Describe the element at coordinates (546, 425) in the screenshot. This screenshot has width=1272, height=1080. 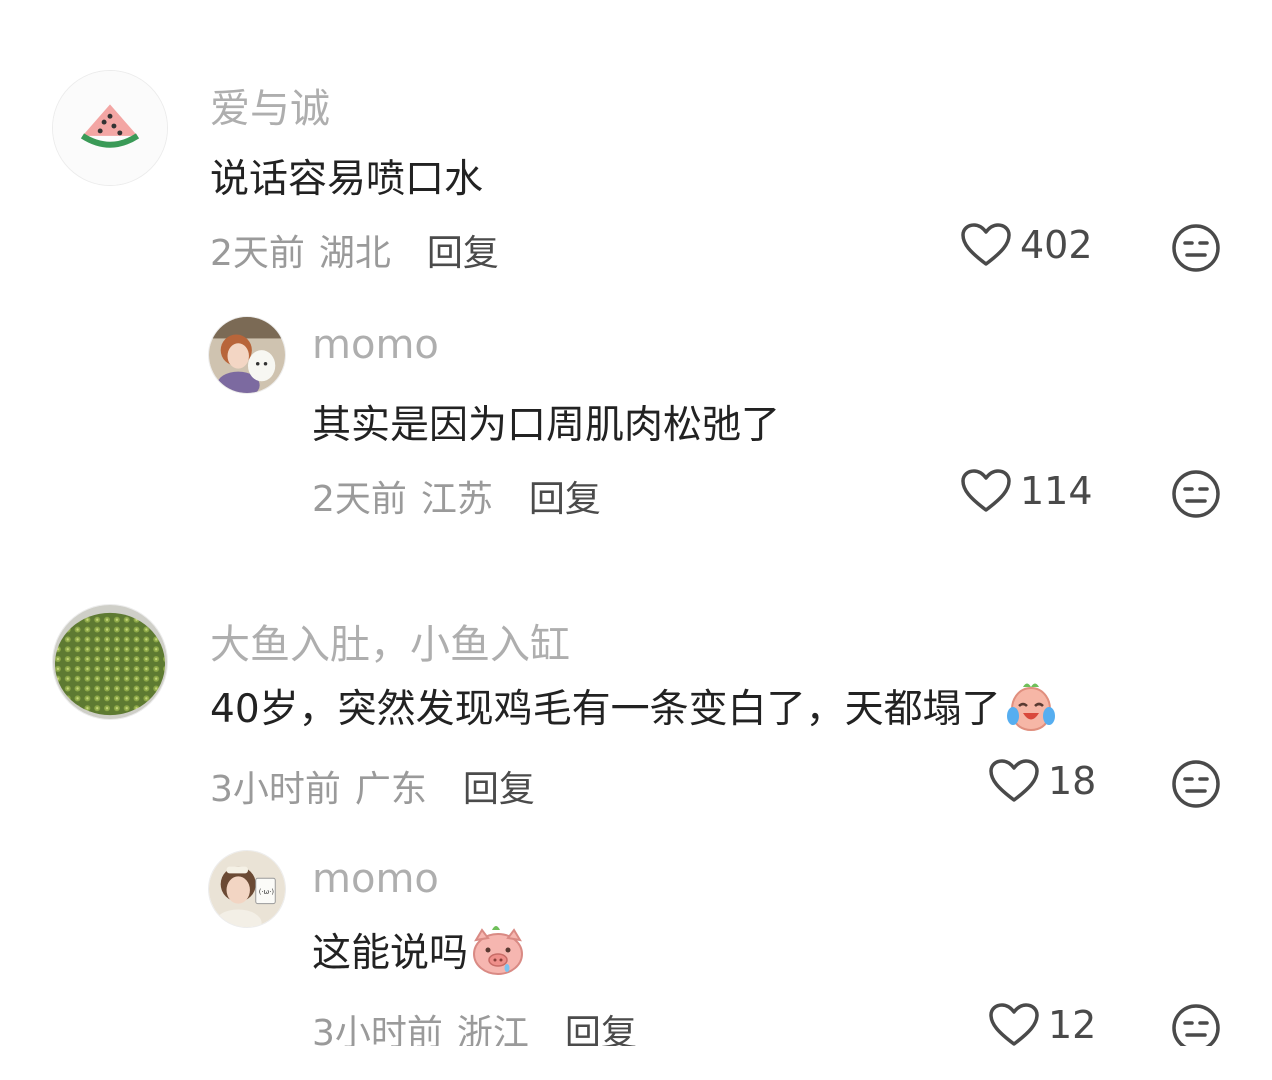
I see `comment-text: 其实是因为口周肌肉松弛了` at that location.